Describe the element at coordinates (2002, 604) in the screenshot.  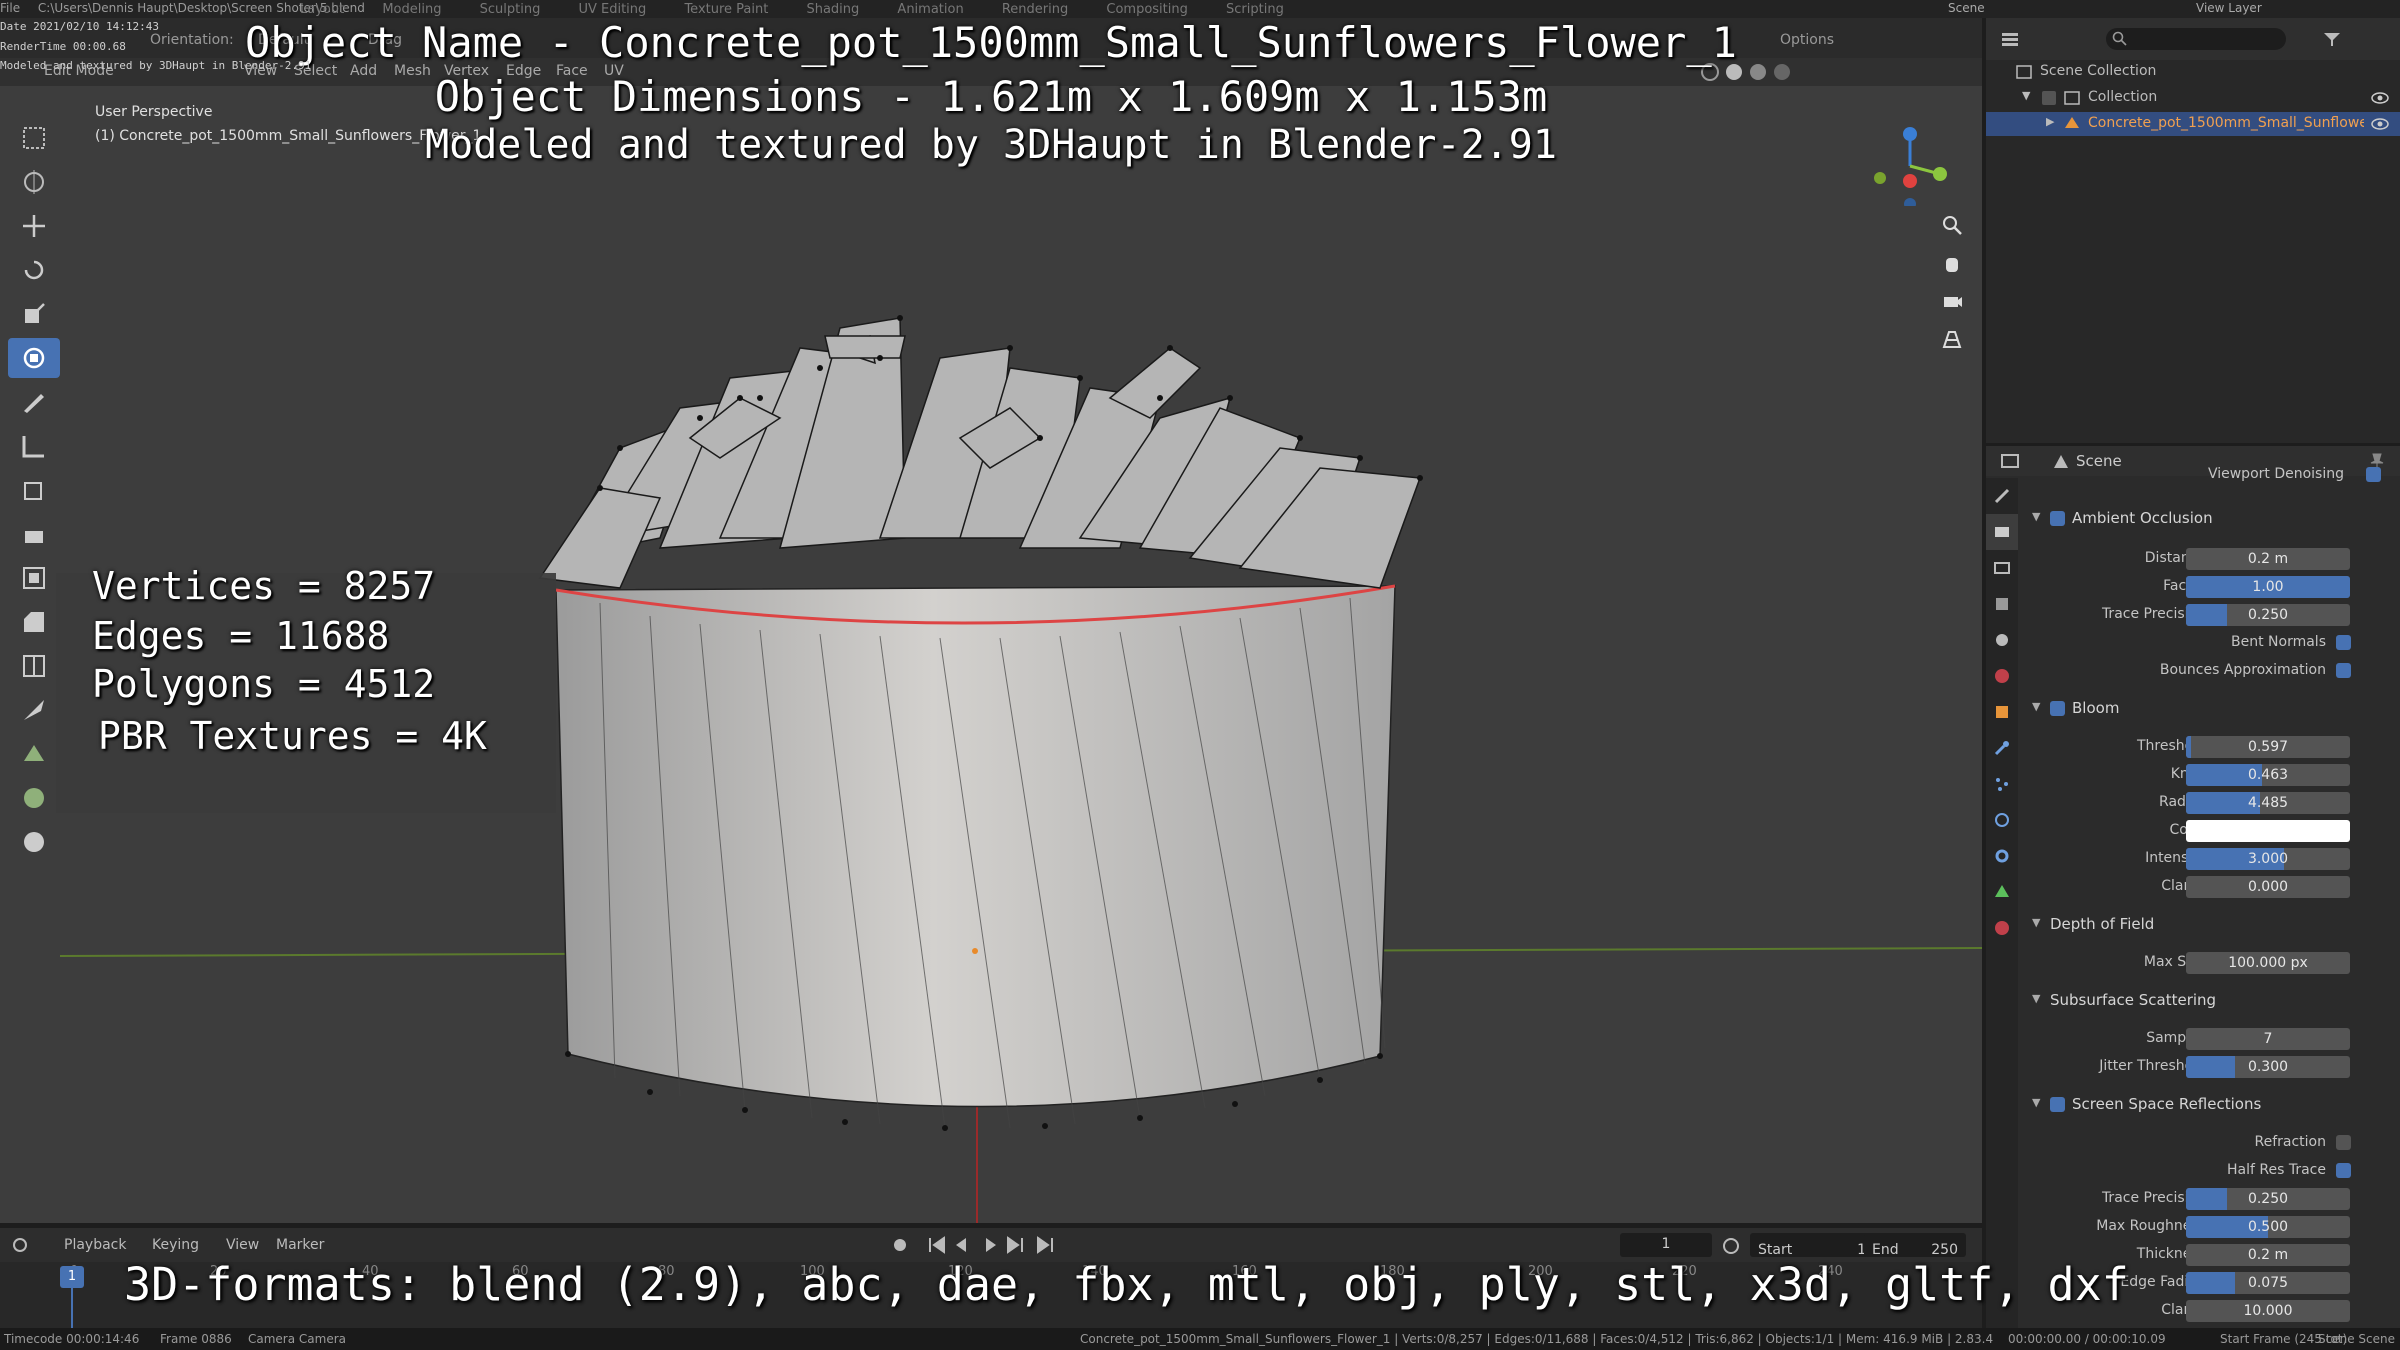
I see `tab-view-layer` at that location.